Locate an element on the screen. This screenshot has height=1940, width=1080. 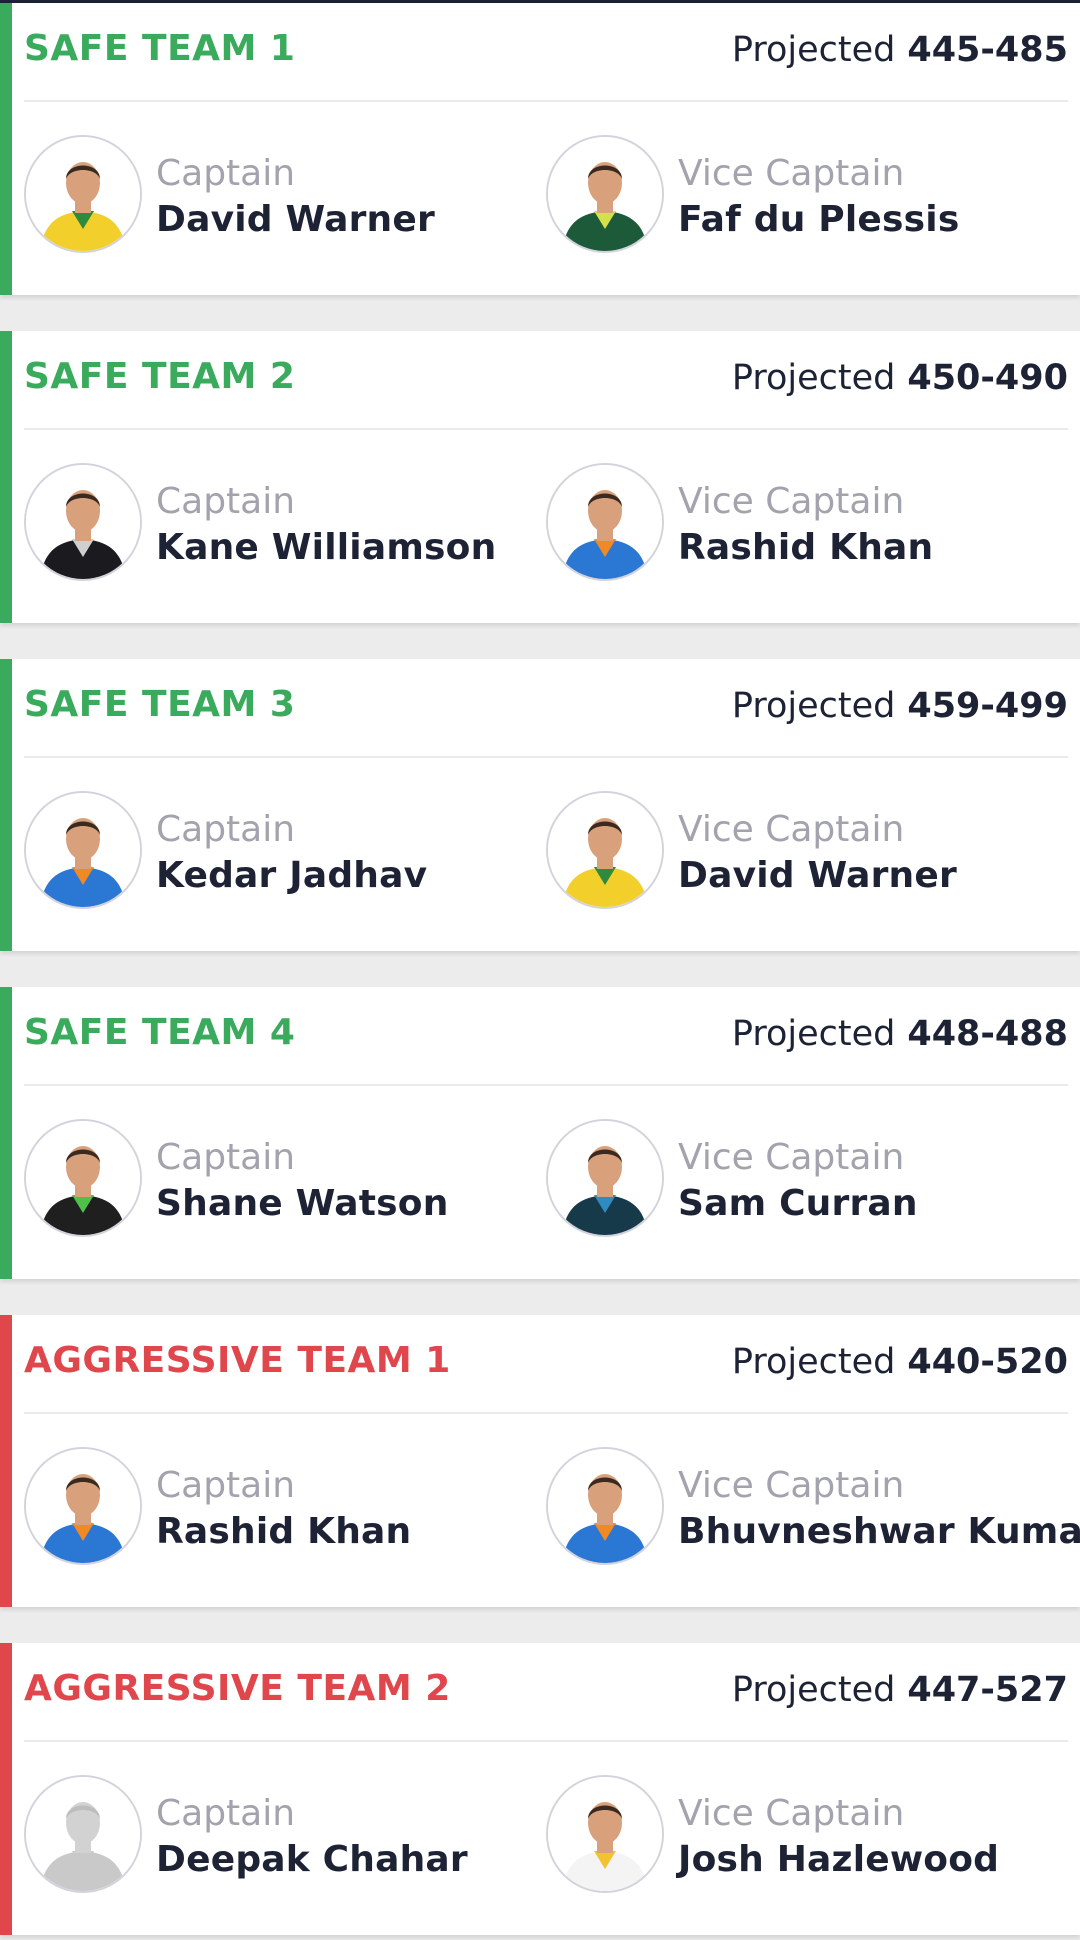
captain-name: Shane Watson is located at coordinates (302, 1203).